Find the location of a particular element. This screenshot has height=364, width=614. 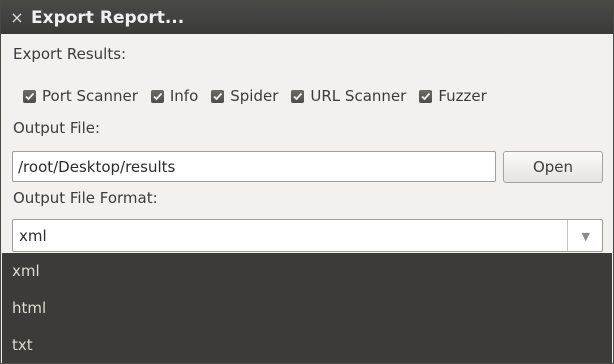

checkbox-info: Info is located at coordinates (174, 96).